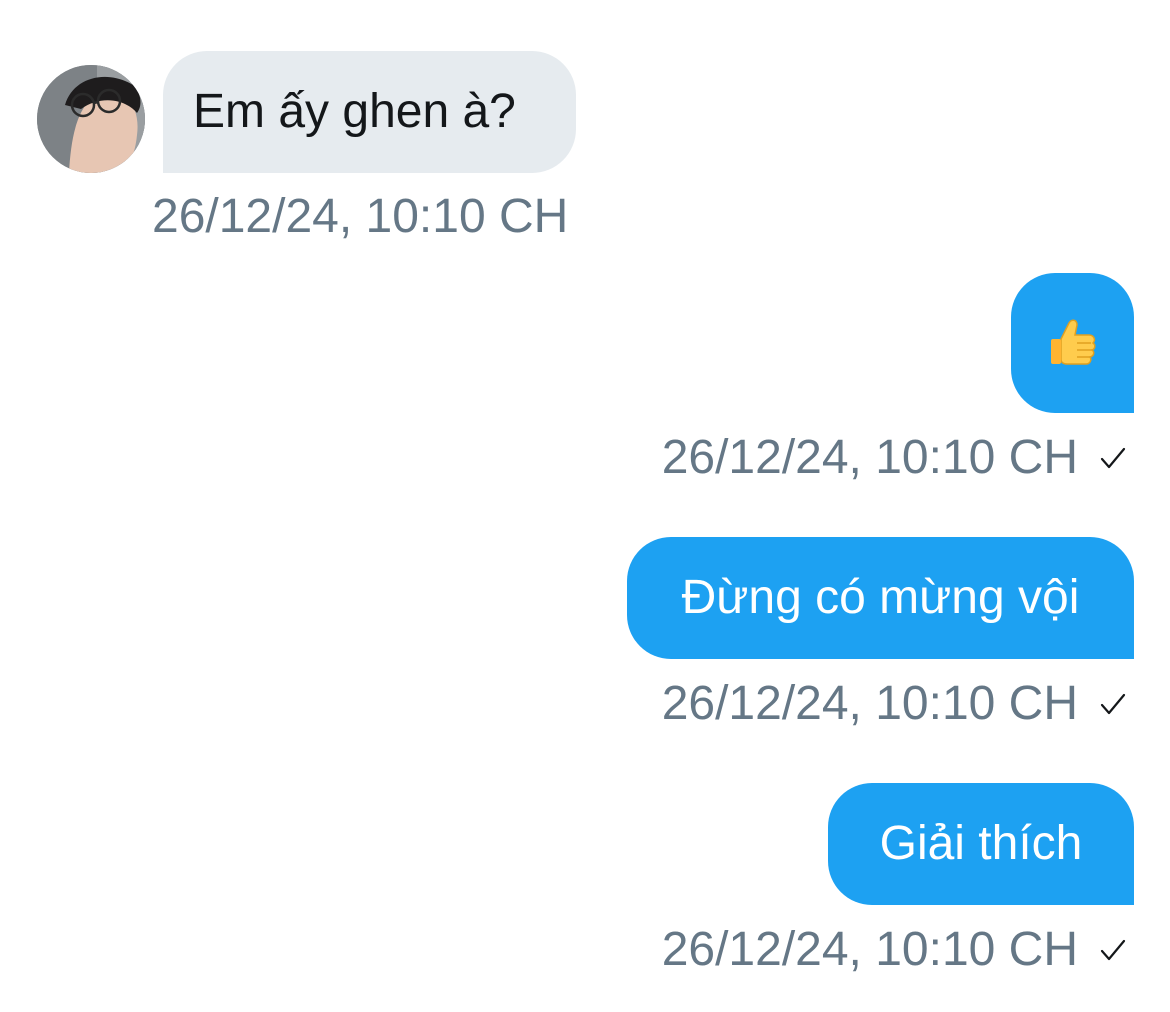 Image resolution: width=1170 pixels, height=1012 pixels. I want to click on incoming-message-timestamp: 26/12/24, 10:10 CH, so click(360, 217).